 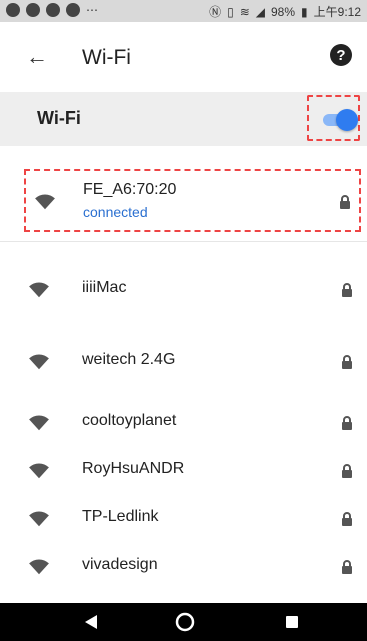 I want to click on network-ssid: weitech 2.4G, so click(x=129, y=359).